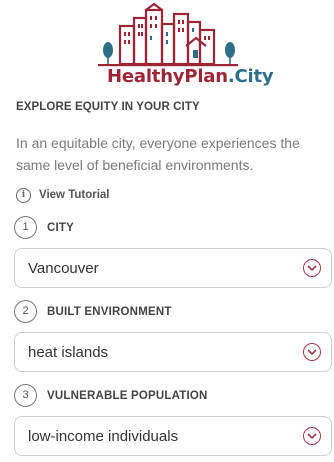  Describe the element at coordinates (25, 227) in the screenshot. I see `step-number: 1` at that location.